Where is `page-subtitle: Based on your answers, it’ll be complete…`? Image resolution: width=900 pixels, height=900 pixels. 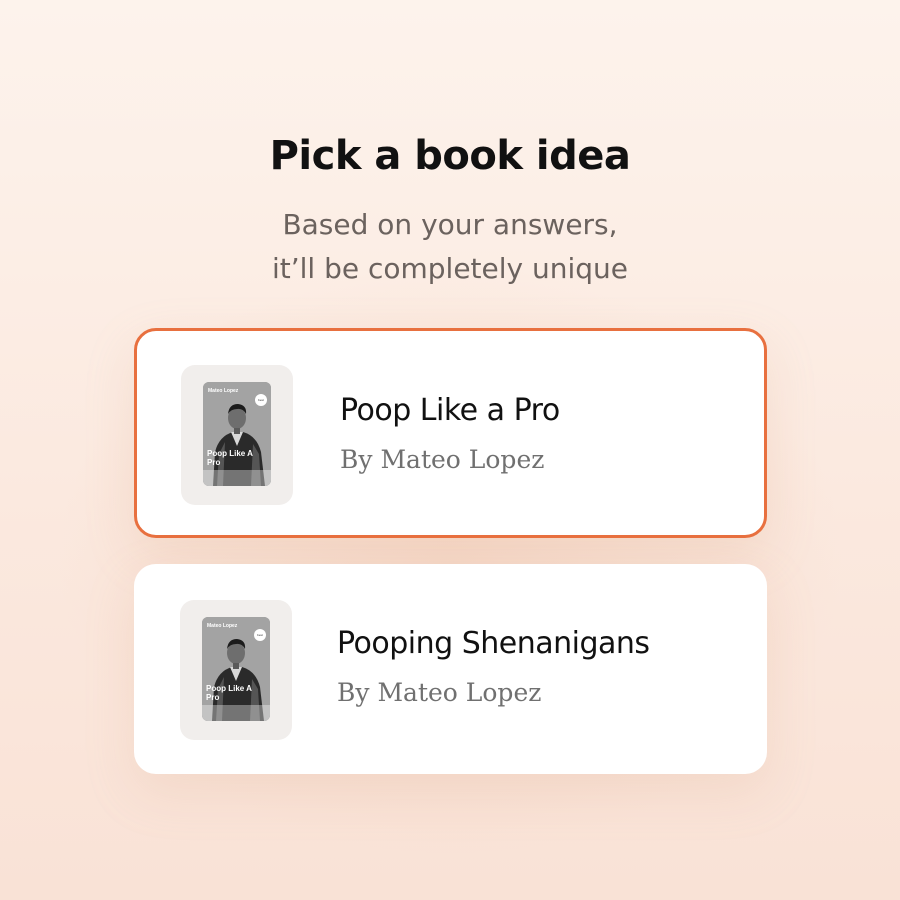 page-subtitle: Based on your answers, it’ll be complete… is located at coordinates (450, 247).